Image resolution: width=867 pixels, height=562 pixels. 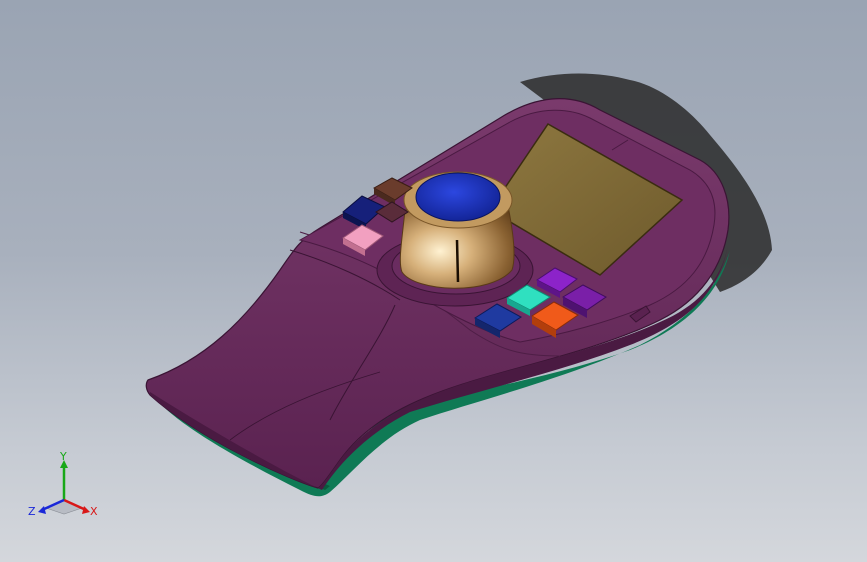 What do you see at coordinates (42, 510) in the screenshot?
I see `z-axis-arrow-icon` at bounding box center [42, 510].